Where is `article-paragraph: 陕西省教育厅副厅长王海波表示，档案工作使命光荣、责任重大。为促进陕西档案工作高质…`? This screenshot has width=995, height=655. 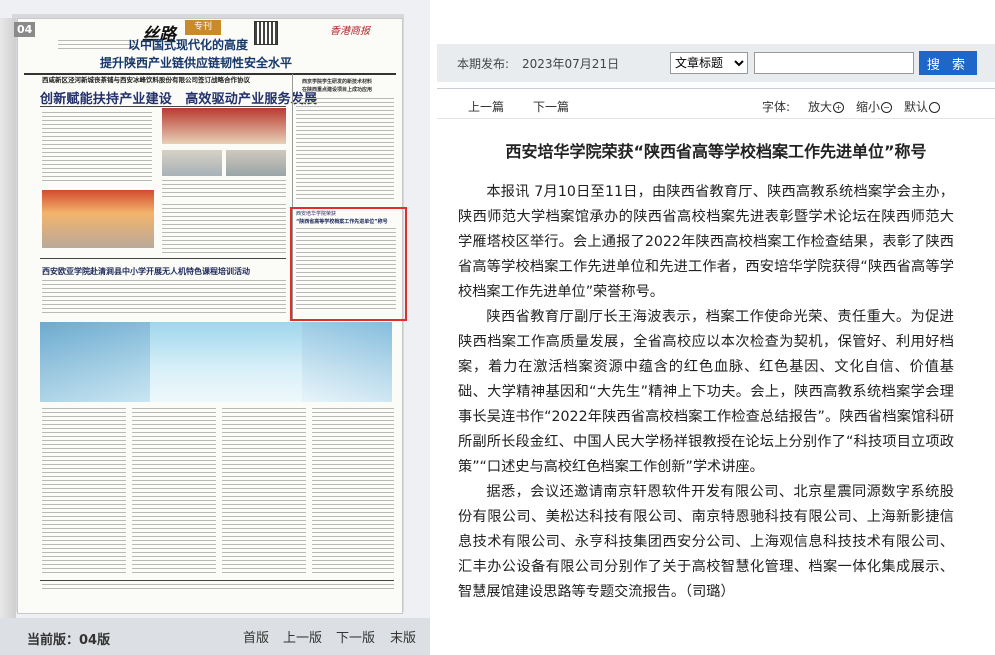
article-paragraph: 陕西省教育厅副厅长王海波表示，档案工作使命光荣、责任重大。为促进陕西档案工作高质… is located at coordinates (706, 392).